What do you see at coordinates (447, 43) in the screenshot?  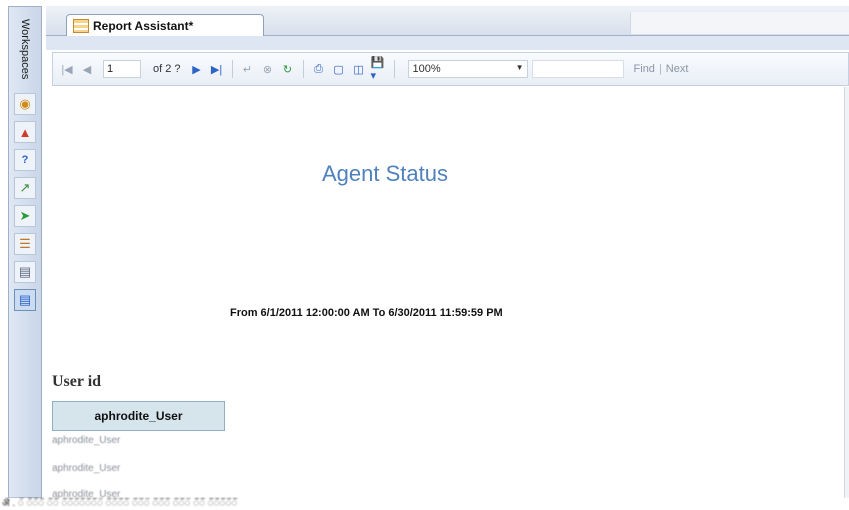 I see `toolbar-frame` at bounding box center [447, 43].